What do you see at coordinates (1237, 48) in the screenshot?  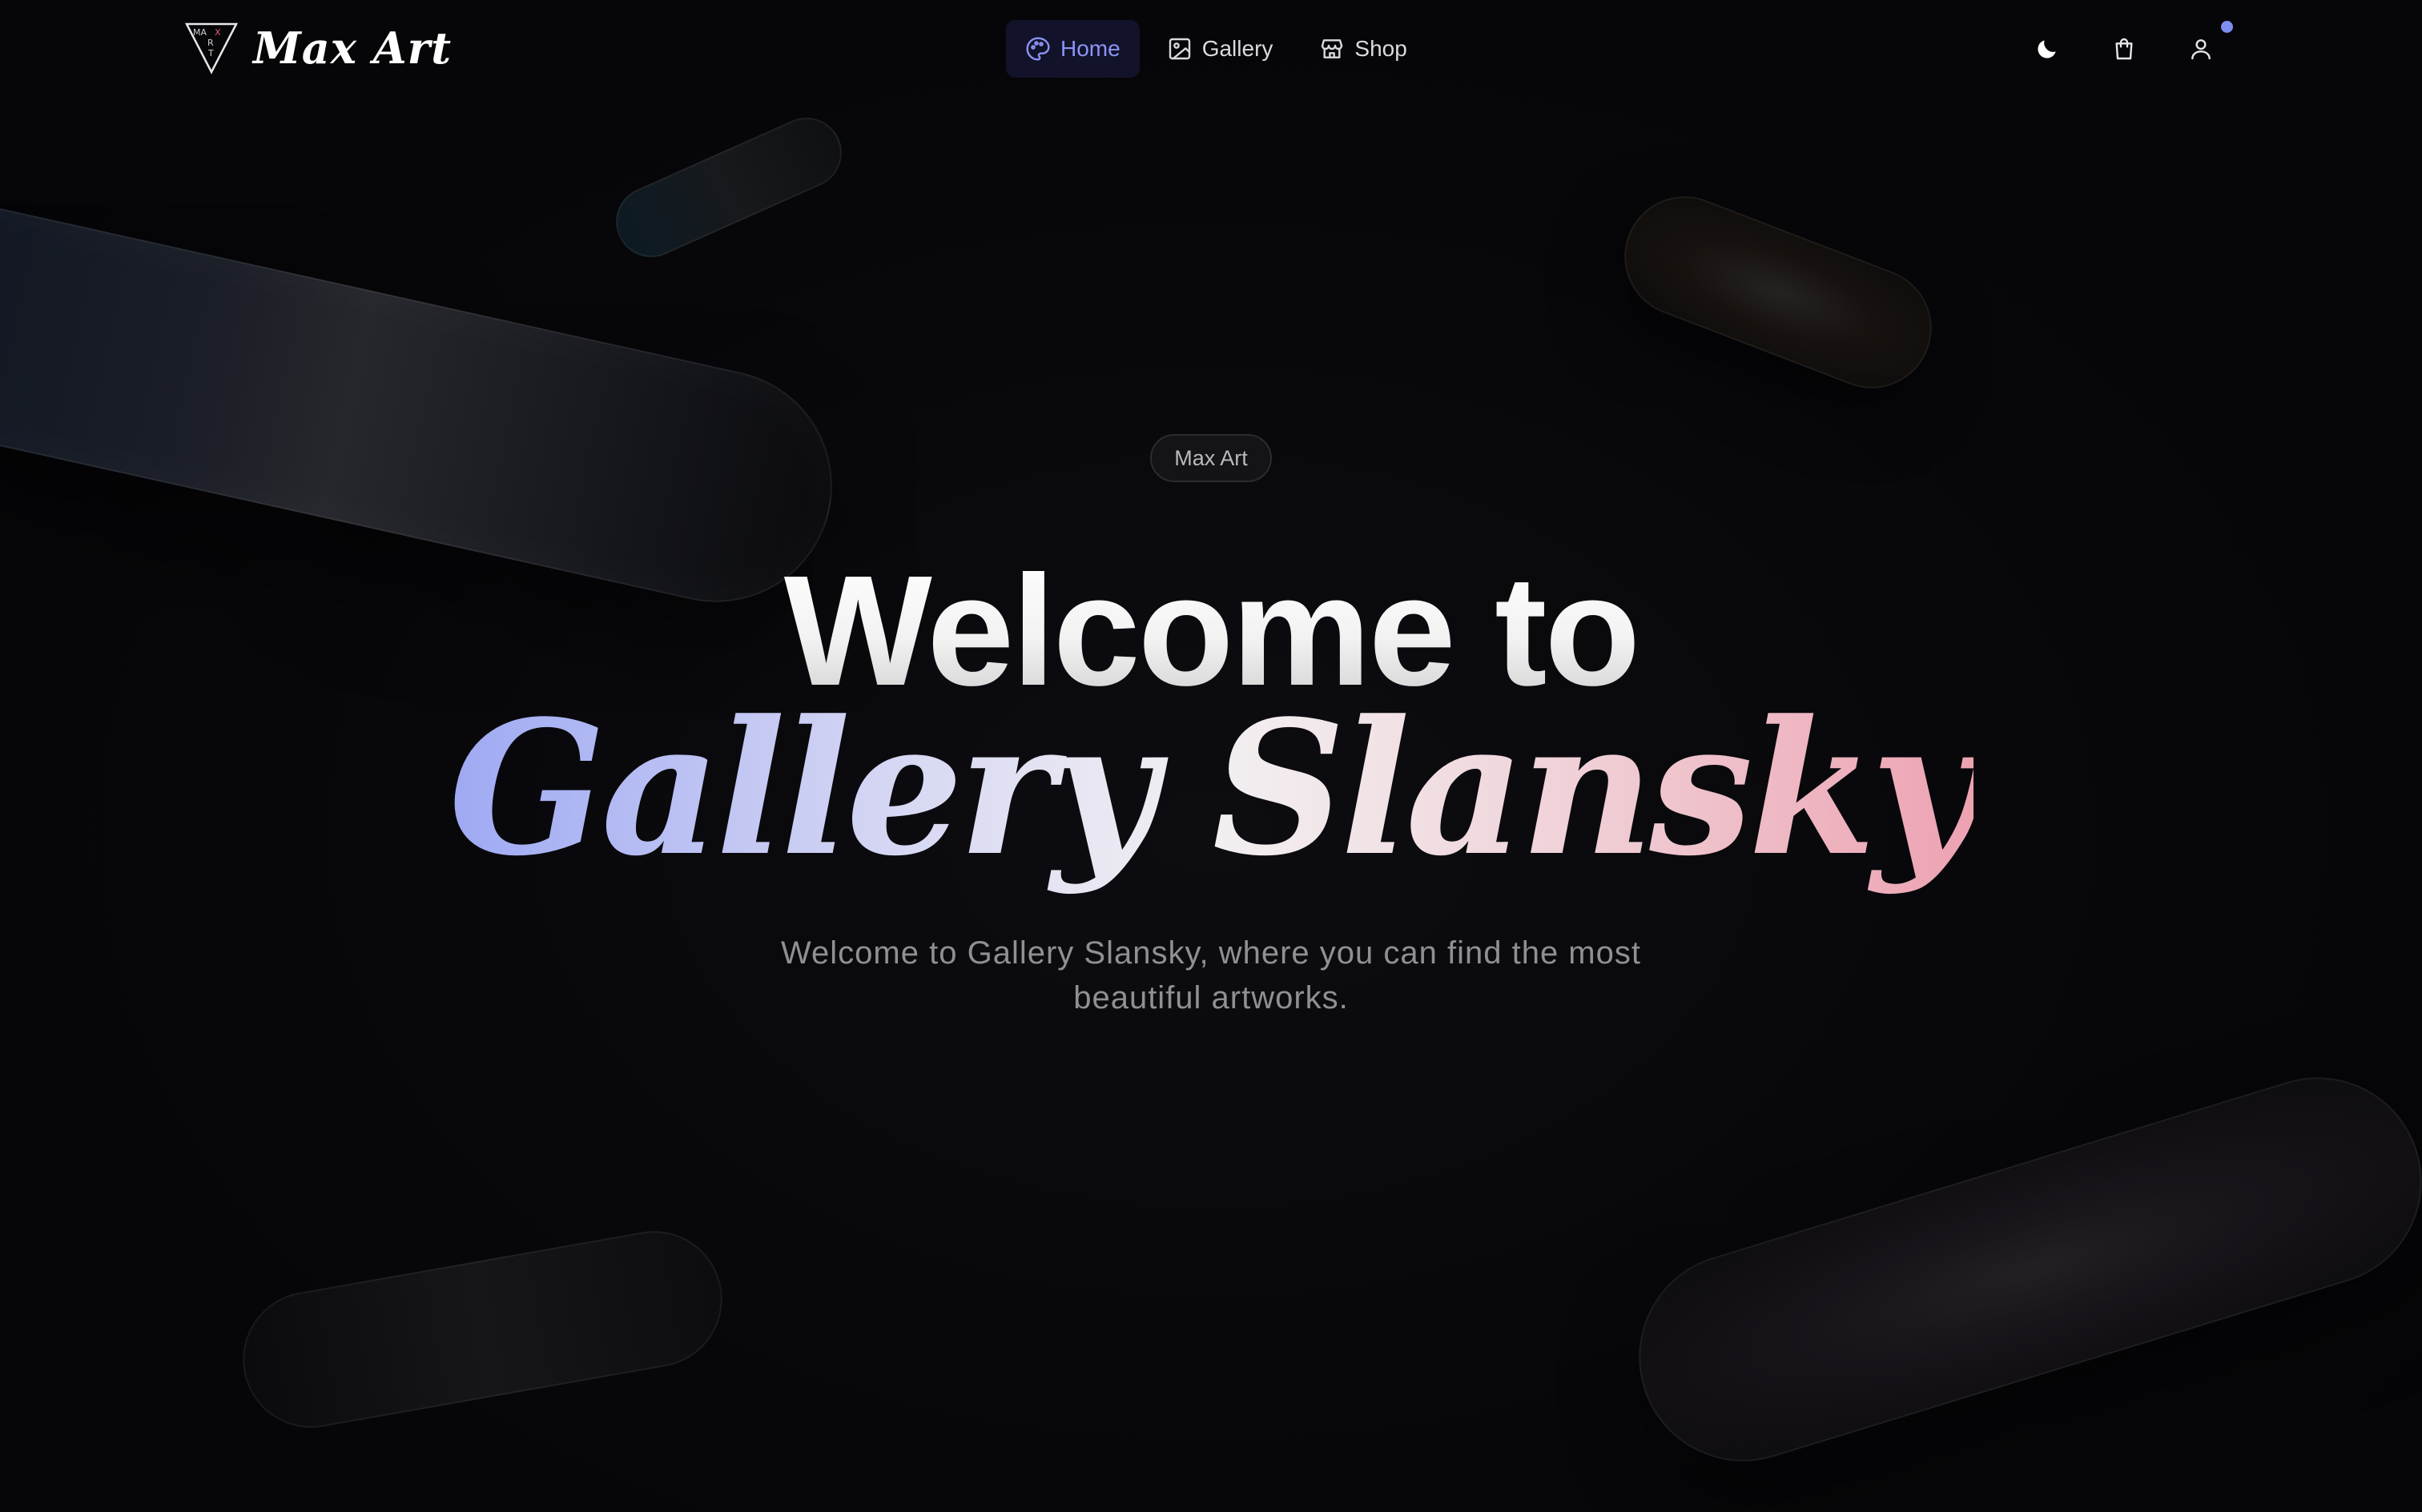 I see `nav-gallery-label: Gallery` at bounding box center [1237, 48].